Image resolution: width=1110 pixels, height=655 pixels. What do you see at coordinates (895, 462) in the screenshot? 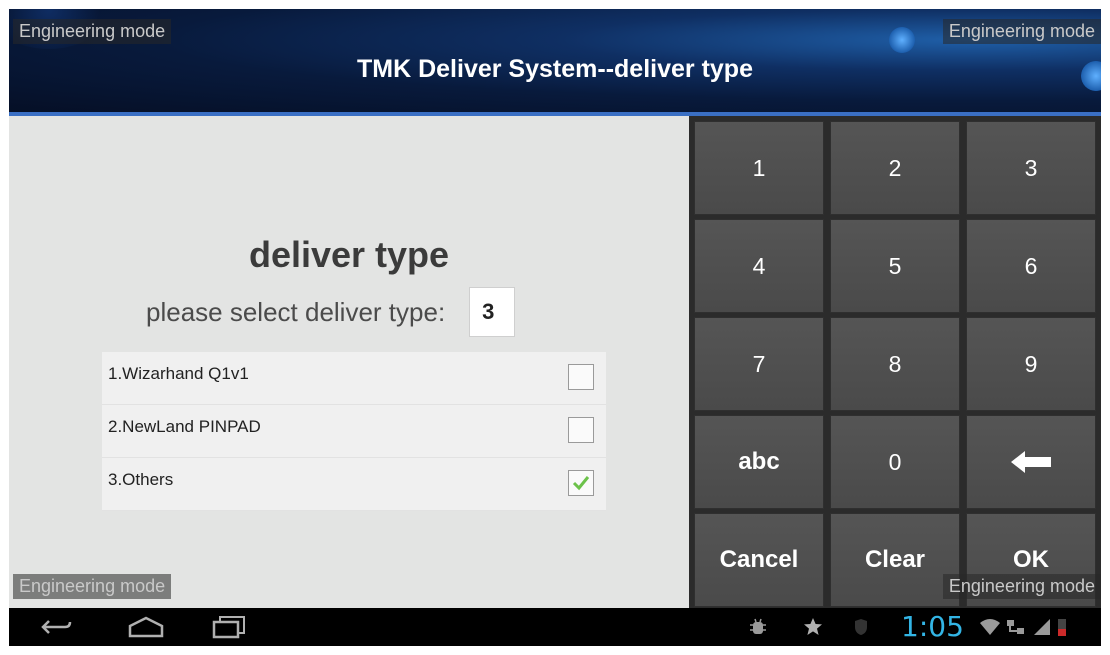
I see `key-0: 0` at bounding box center [895, 462].